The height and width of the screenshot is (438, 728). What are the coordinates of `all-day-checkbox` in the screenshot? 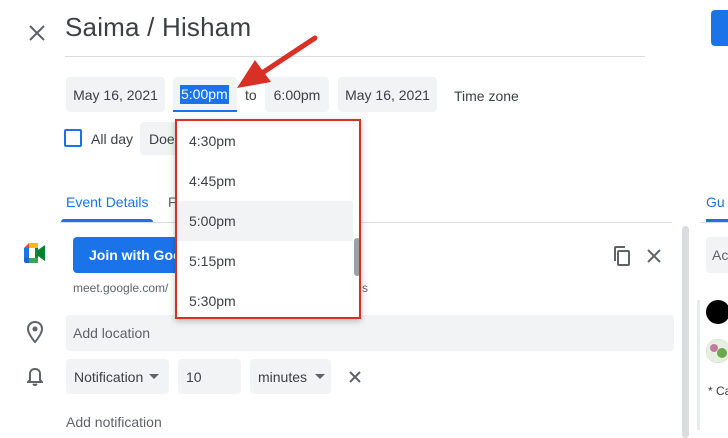 It's located at (73, 138).